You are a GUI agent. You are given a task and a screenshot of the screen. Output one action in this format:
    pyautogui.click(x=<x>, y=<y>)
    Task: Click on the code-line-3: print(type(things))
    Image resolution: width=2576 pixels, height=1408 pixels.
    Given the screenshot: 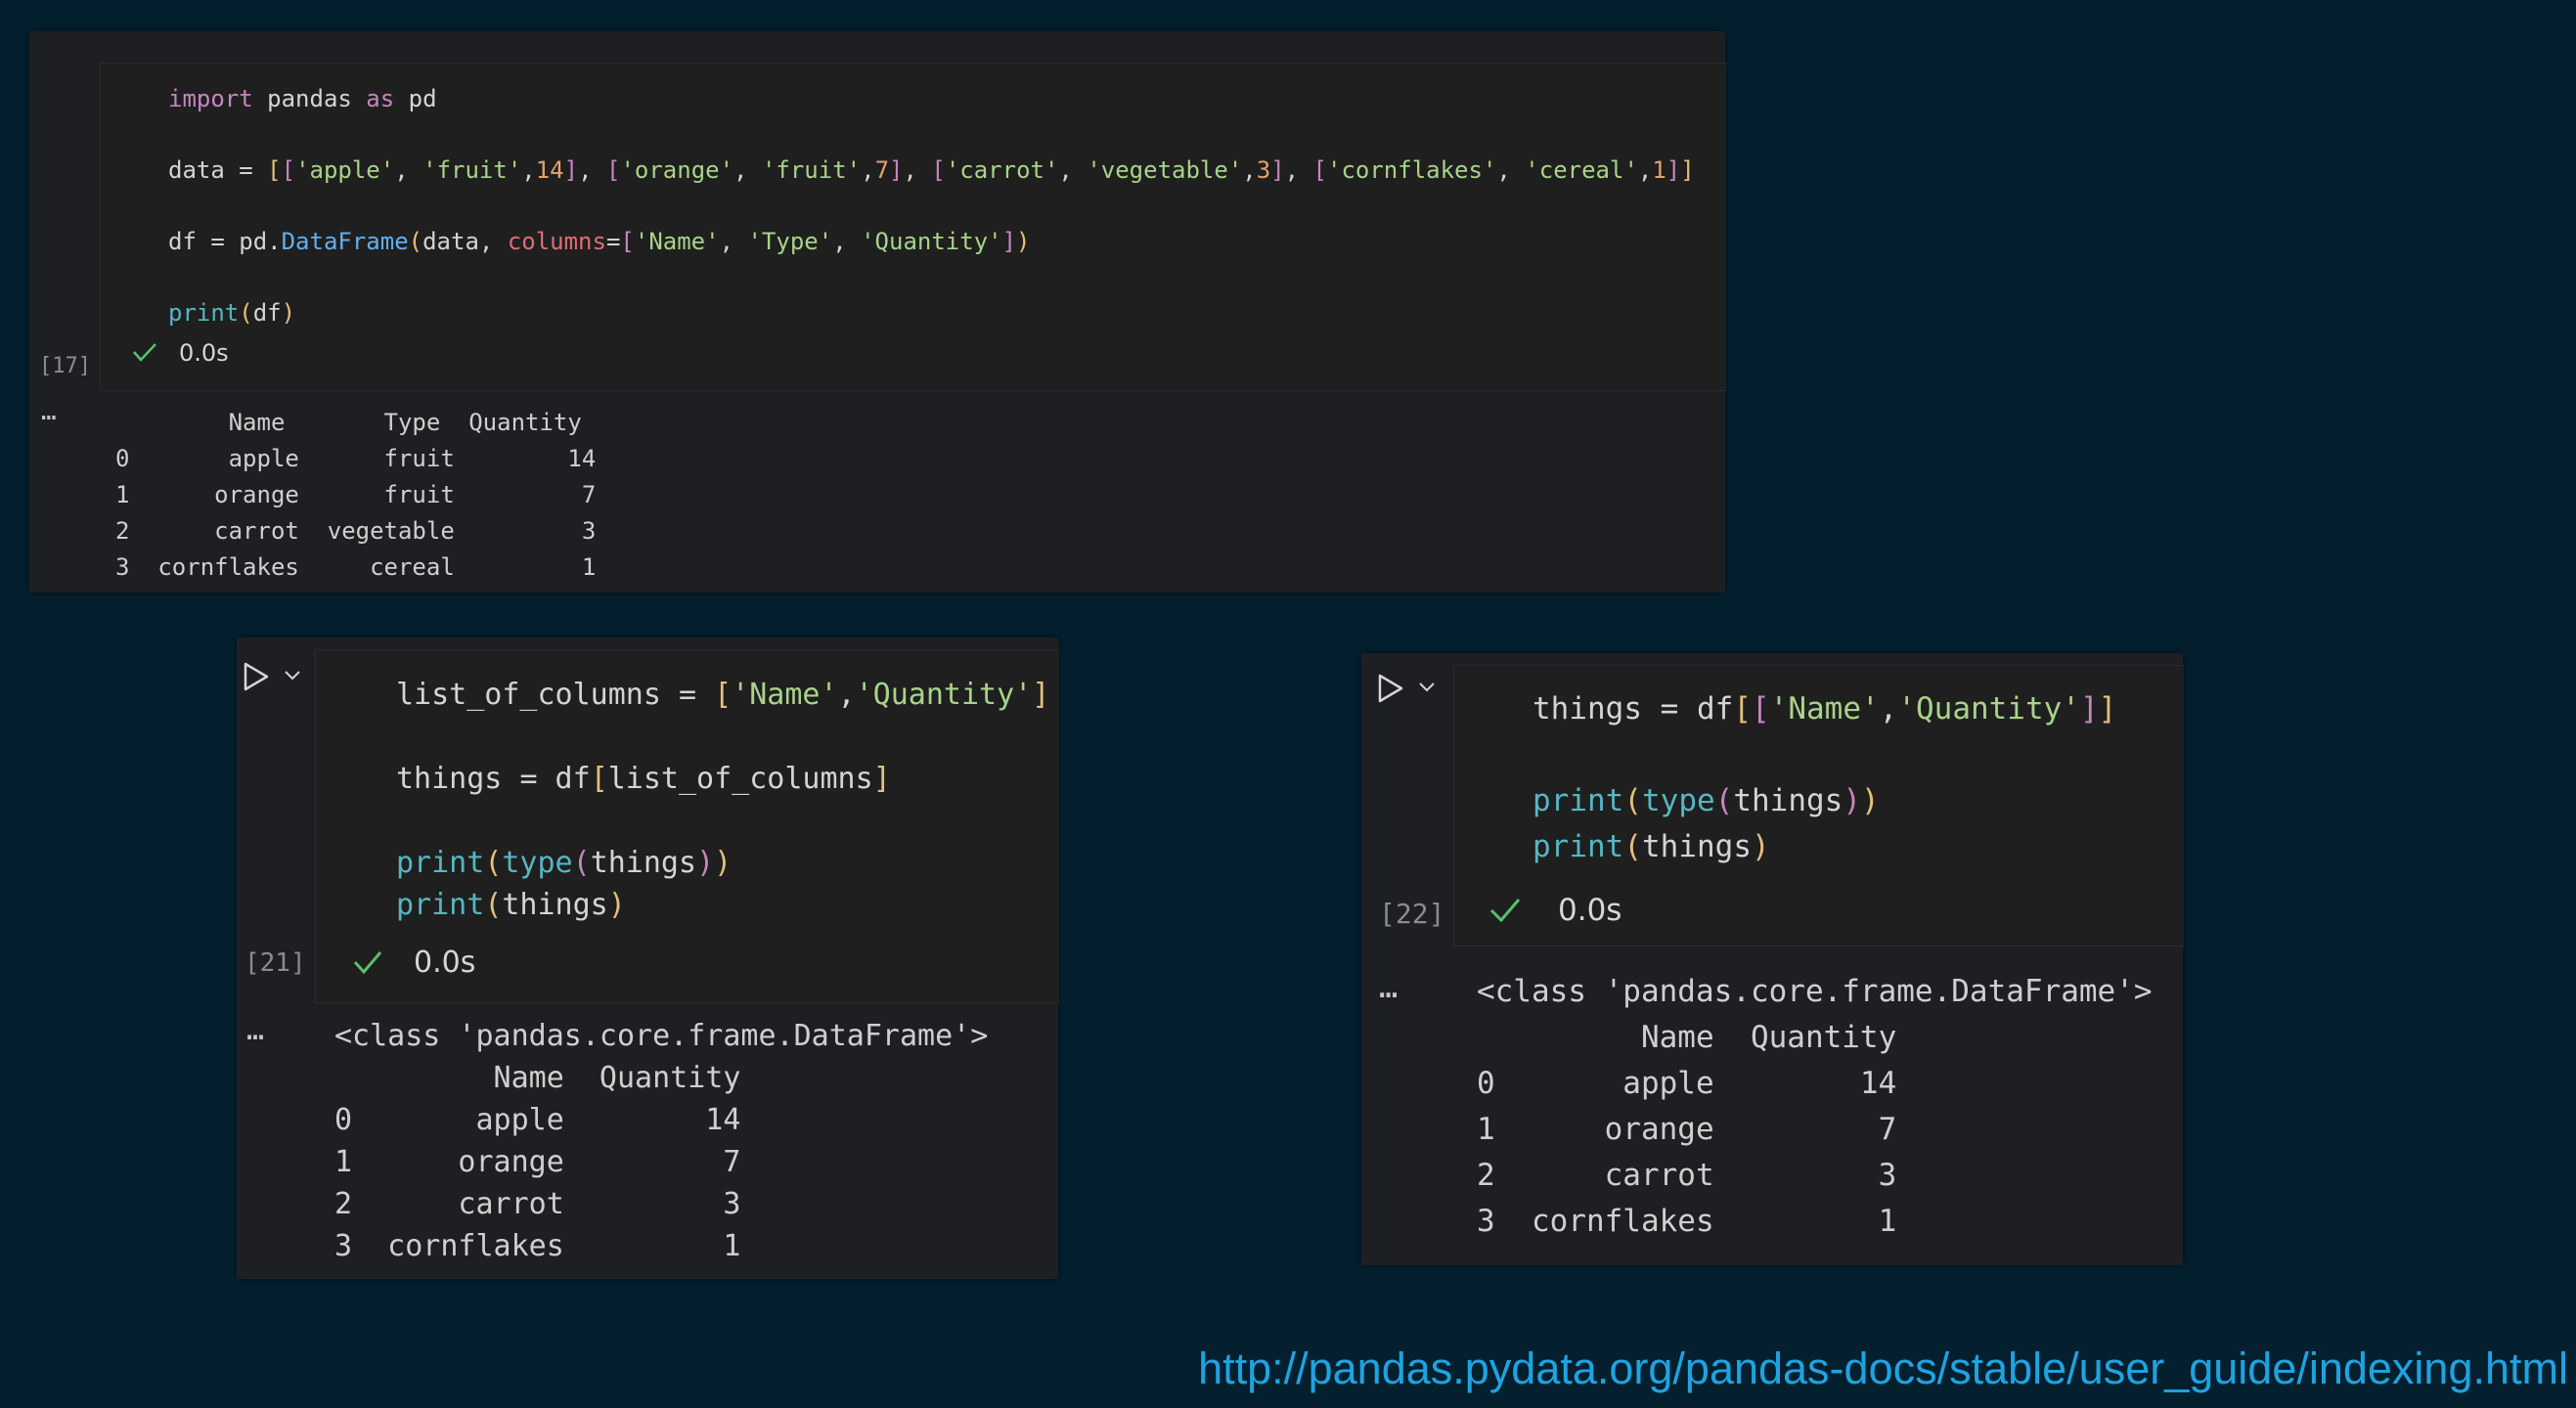 What is the action you would take?
    pyautogui.click(x=564, y=863)
    